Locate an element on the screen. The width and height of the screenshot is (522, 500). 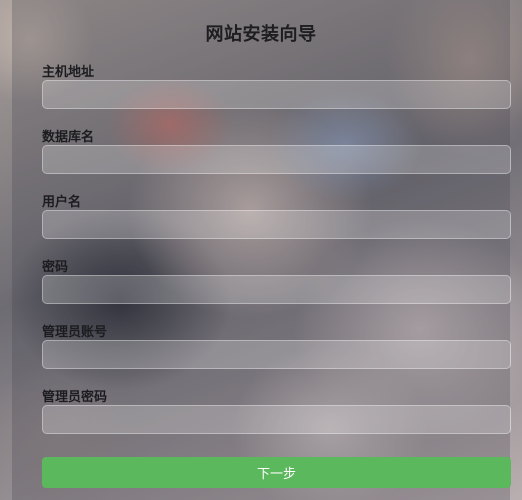
admin-account-input is located at coordinates (276, 354).